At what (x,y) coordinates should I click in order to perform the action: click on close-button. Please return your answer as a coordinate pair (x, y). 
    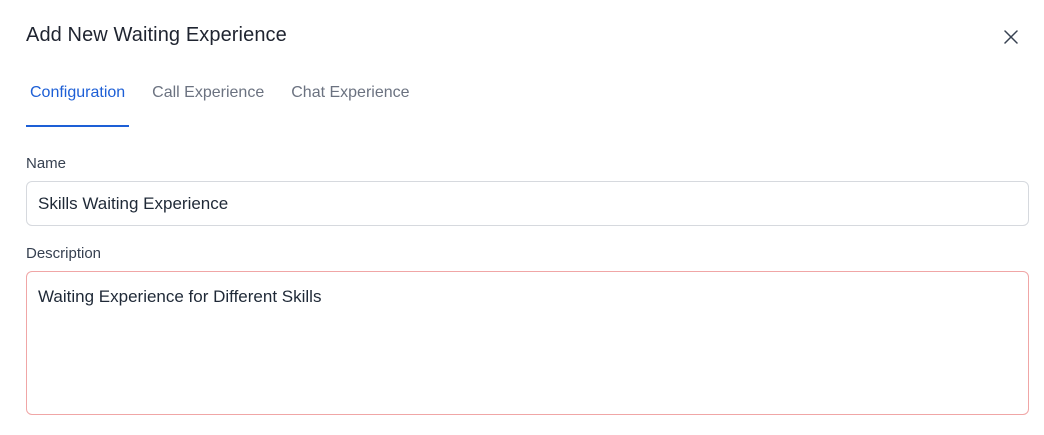
    Looking at the image, I should click on (1011, 37).